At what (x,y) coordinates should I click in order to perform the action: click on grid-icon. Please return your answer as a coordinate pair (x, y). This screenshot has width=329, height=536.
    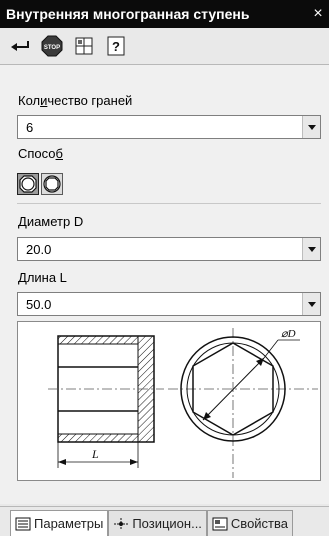
    Looking at the image, I should click on (84, 46).